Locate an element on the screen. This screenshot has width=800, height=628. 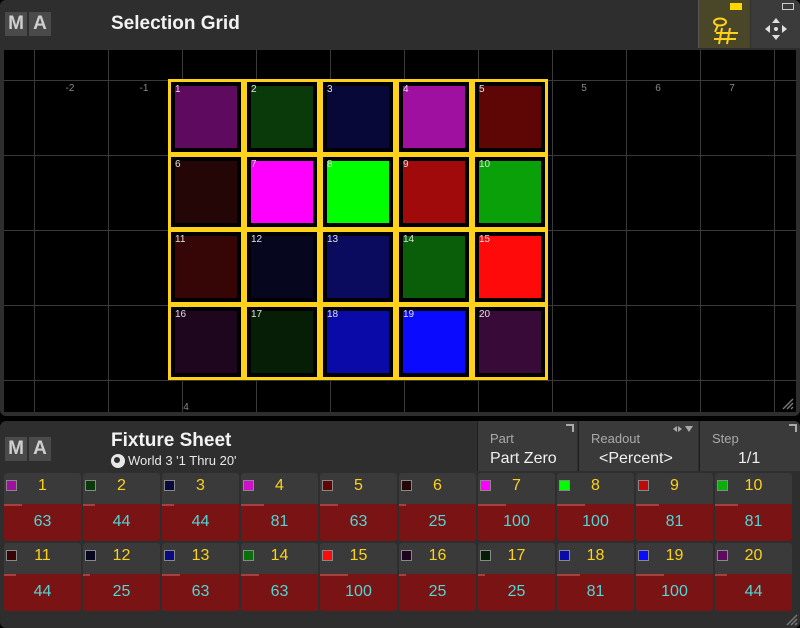
cell-fixture-id: 5 is located at coordinates (482, 89).